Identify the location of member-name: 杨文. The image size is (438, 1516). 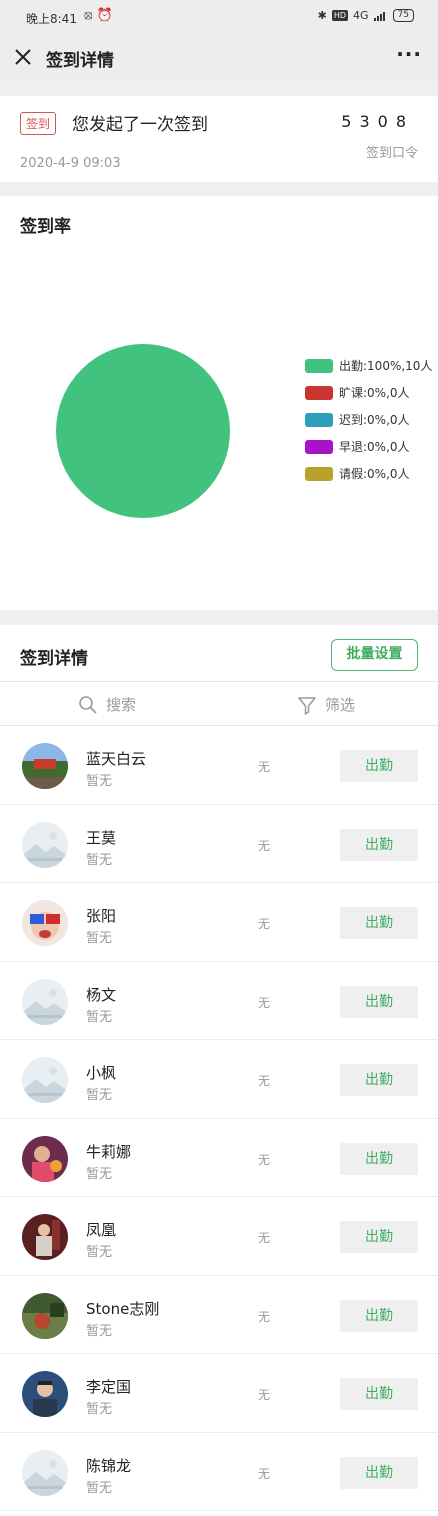
(101, 994).